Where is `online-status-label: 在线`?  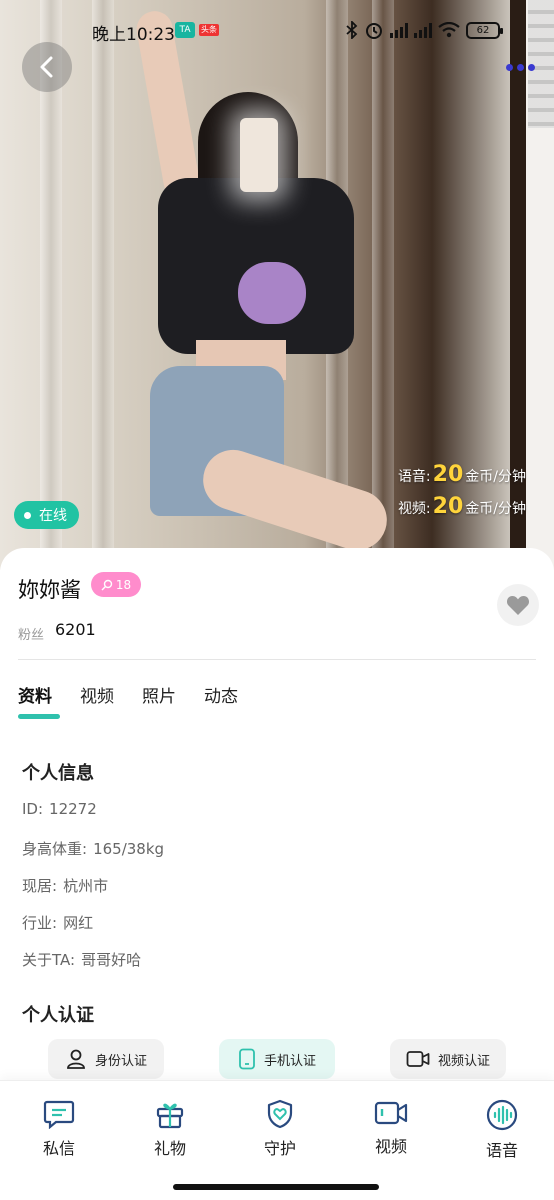 online-status-label: 在线 is located at coordinates (53, 516).